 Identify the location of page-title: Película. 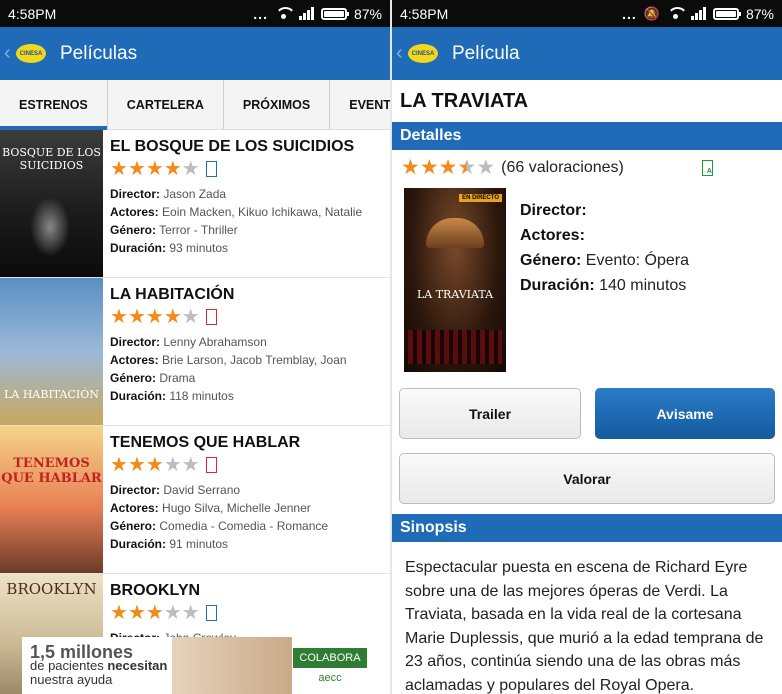
(486, 53).